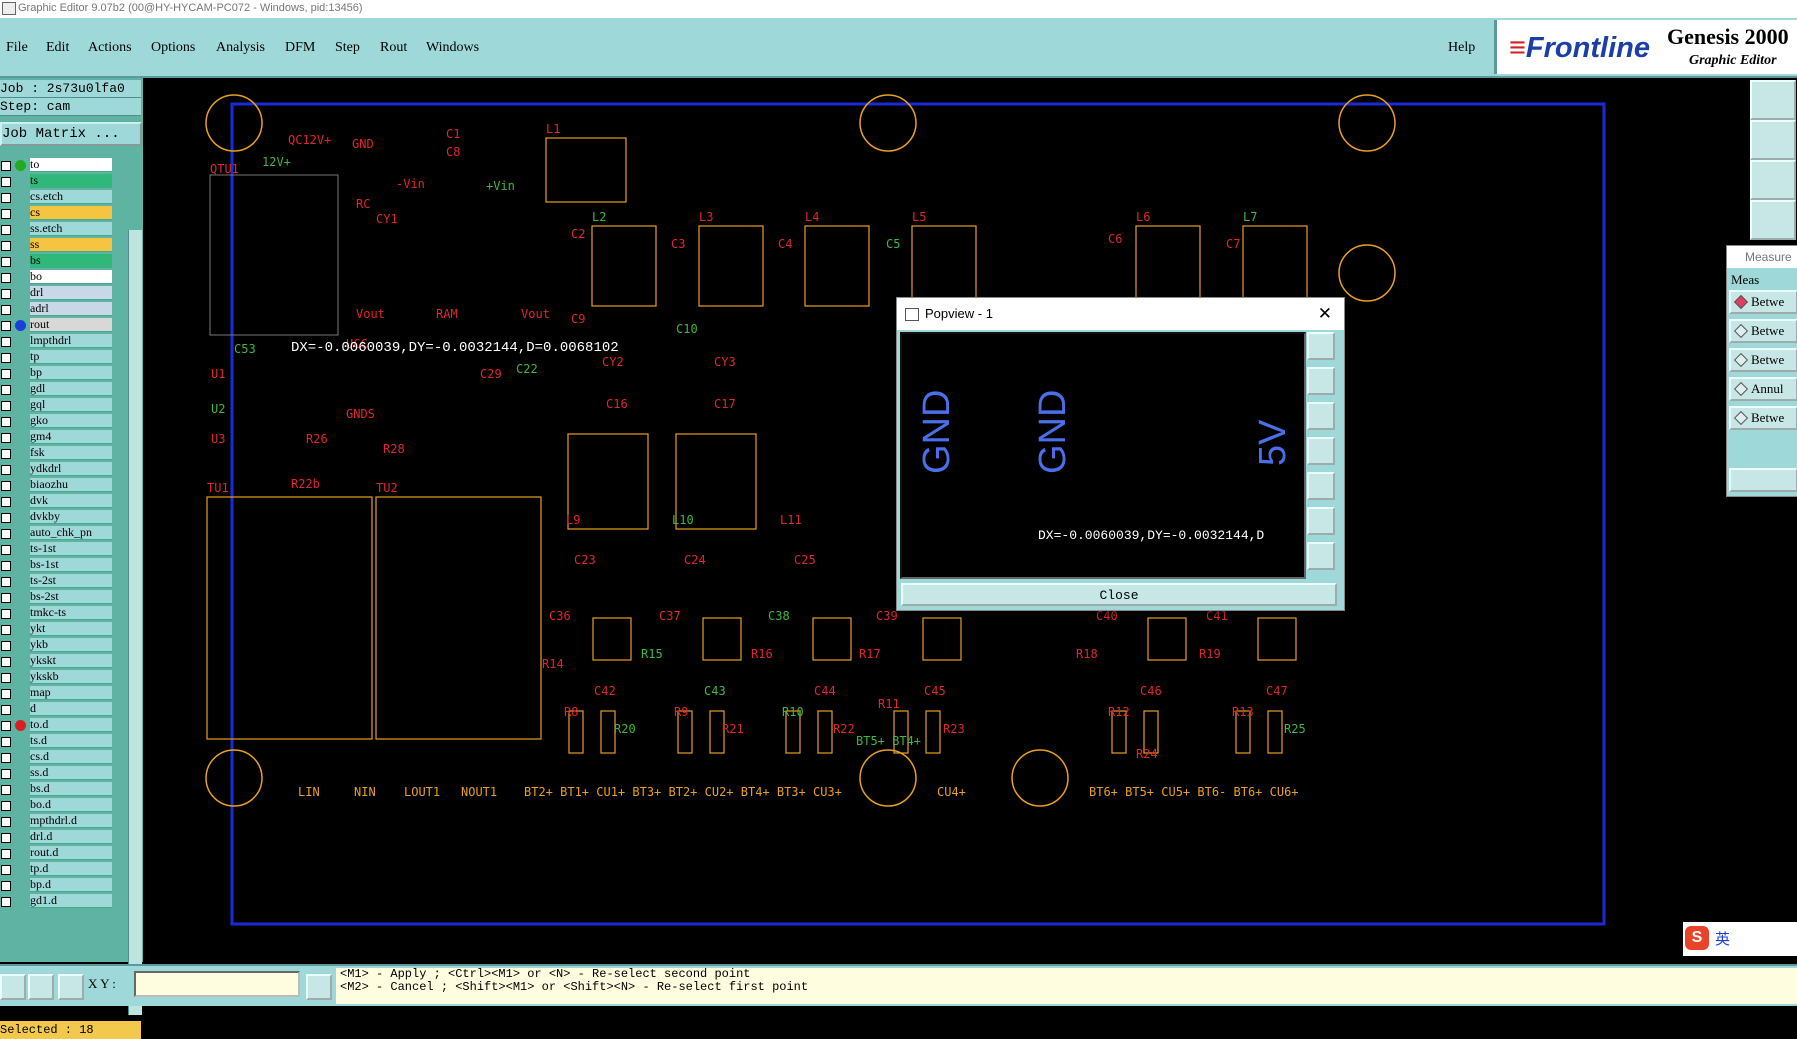  What do you see at coordinates (1119, 594) in the screenshot?
I see `popview-close-button: Close` at bounding box center [1119, 594].